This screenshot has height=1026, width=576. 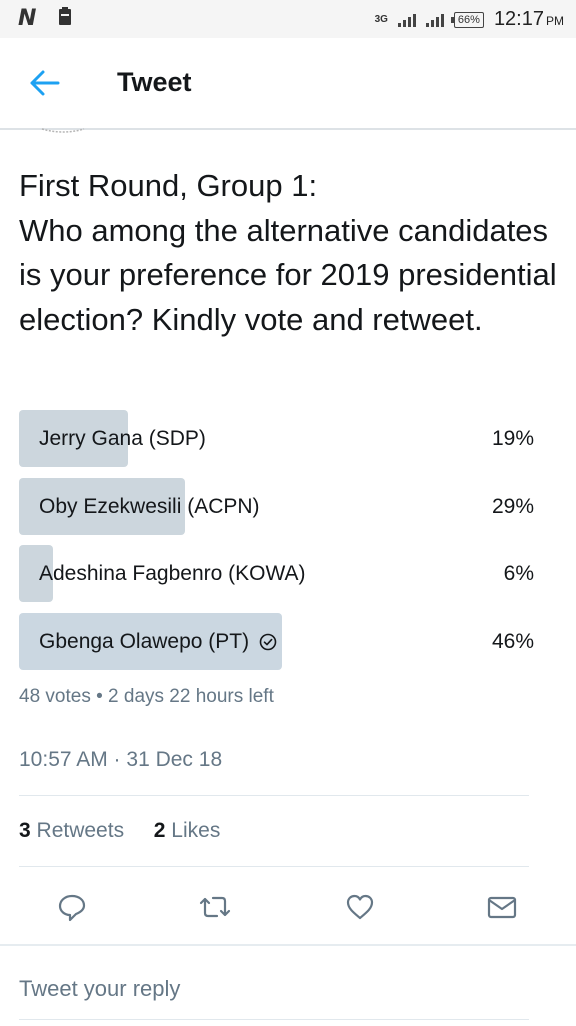 I want to click on network-type: 3G, so click(x=381, y=19).